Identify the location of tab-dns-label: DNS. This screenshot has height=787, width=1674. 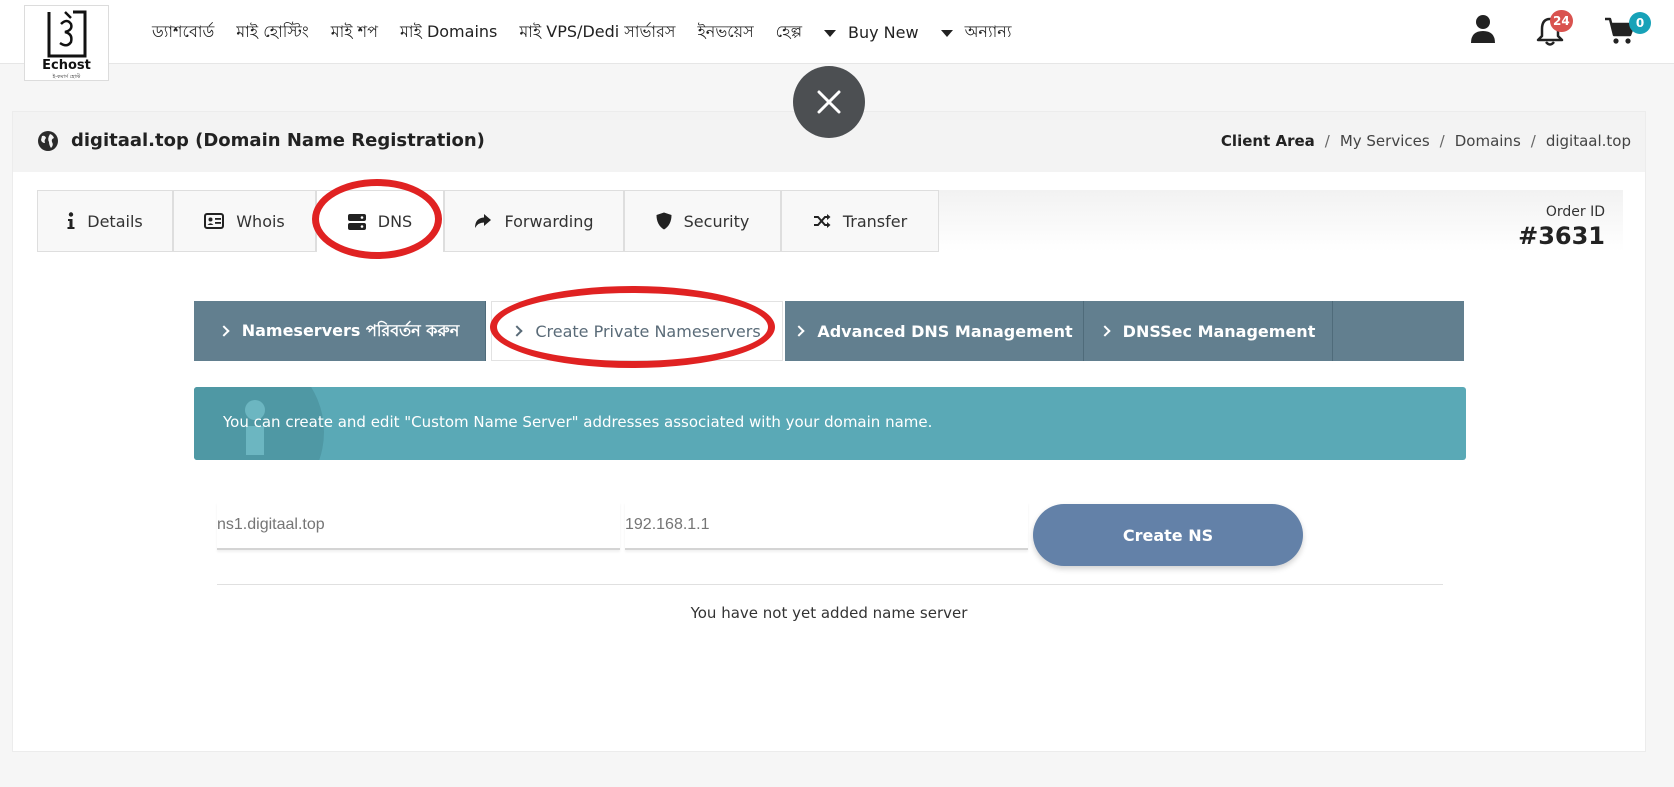
(395, 221).